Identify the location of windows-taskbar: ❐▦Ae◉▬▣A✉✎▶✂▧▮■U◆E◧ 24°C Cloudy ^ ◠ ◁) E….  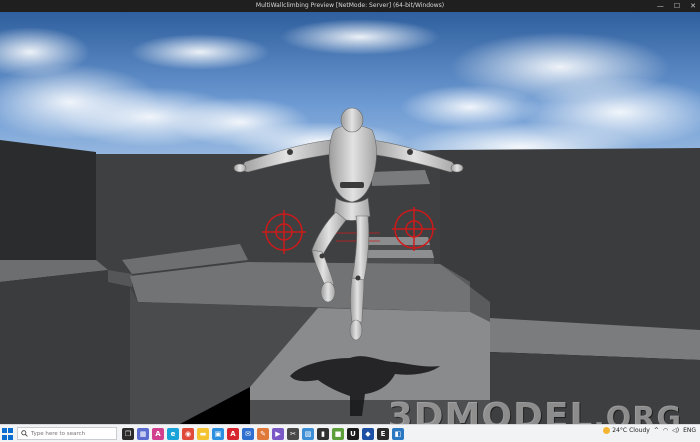
(350, 433).